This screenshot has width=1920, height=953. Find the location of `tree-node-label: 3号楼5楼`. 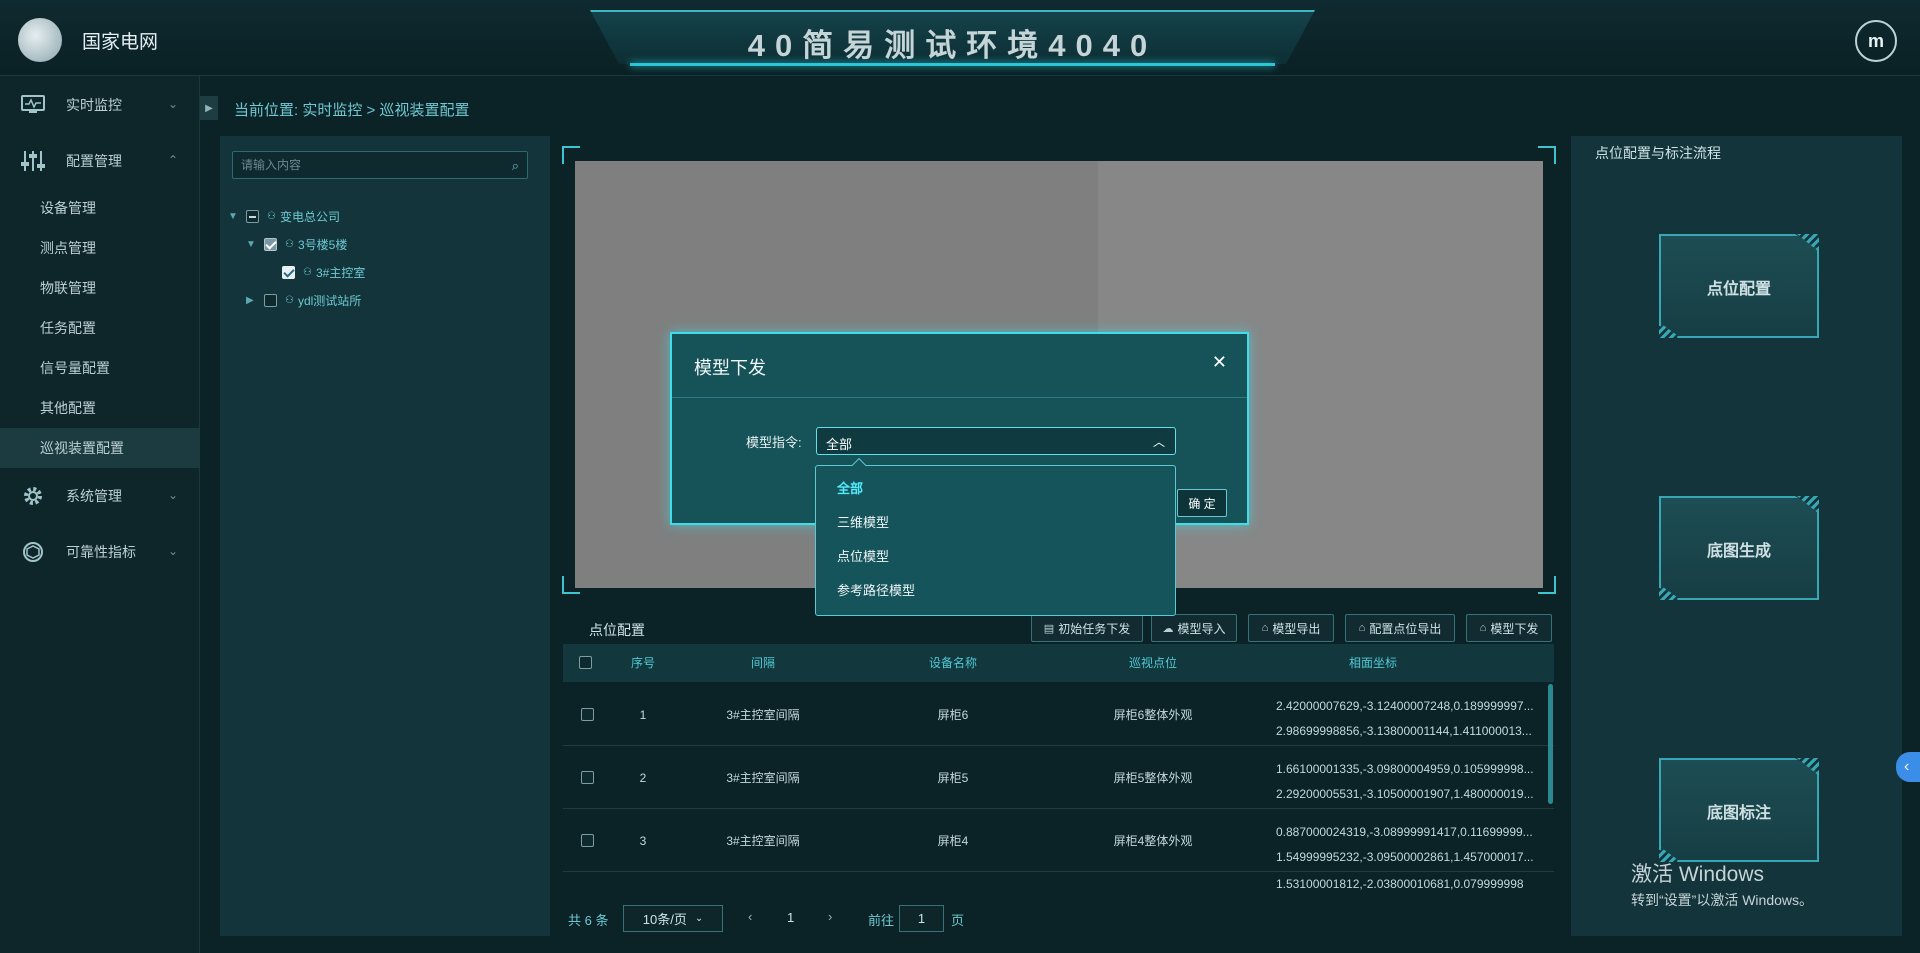

tree-node-label: 3号楼5楼 is located at coordinates (322, 244).